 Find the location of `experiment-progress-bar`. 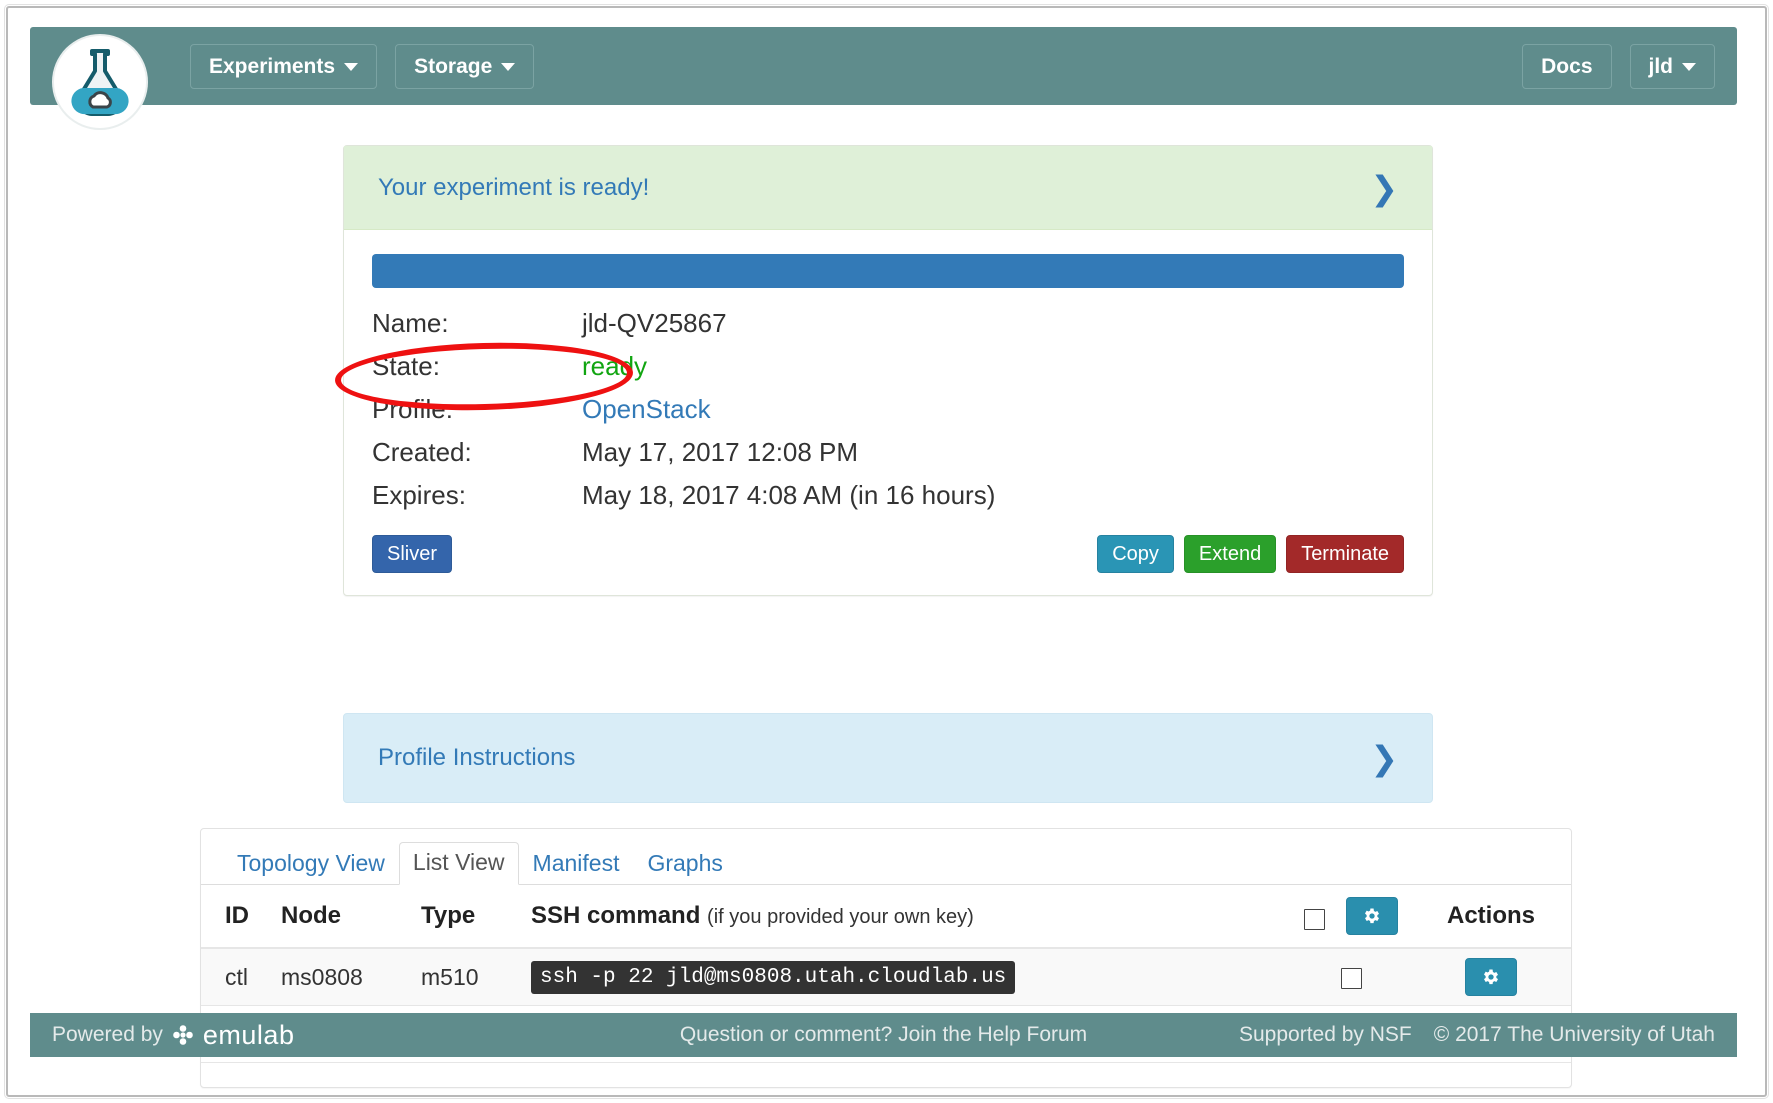

experiment-progress-bar is located at coordinates (888, 271).